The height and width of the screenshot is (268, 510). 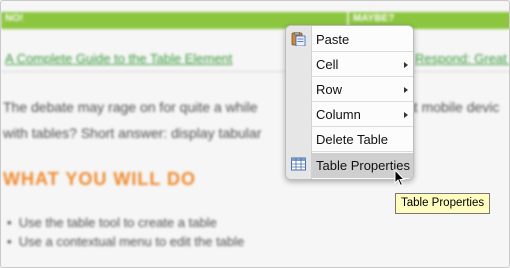 I want to click on menu-item-paste: Paste, so click(x=362, y=39).